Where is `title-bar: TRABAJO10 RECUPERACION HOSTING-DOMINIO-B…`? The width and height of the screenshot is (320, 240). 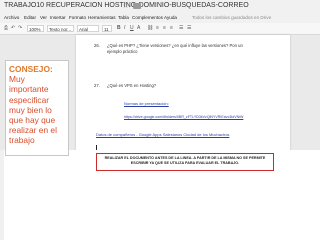 title-bar: TRABAJO10 RECUPERACION HOSTING-DOMINIO-B… is located at coordinates (160, 6).